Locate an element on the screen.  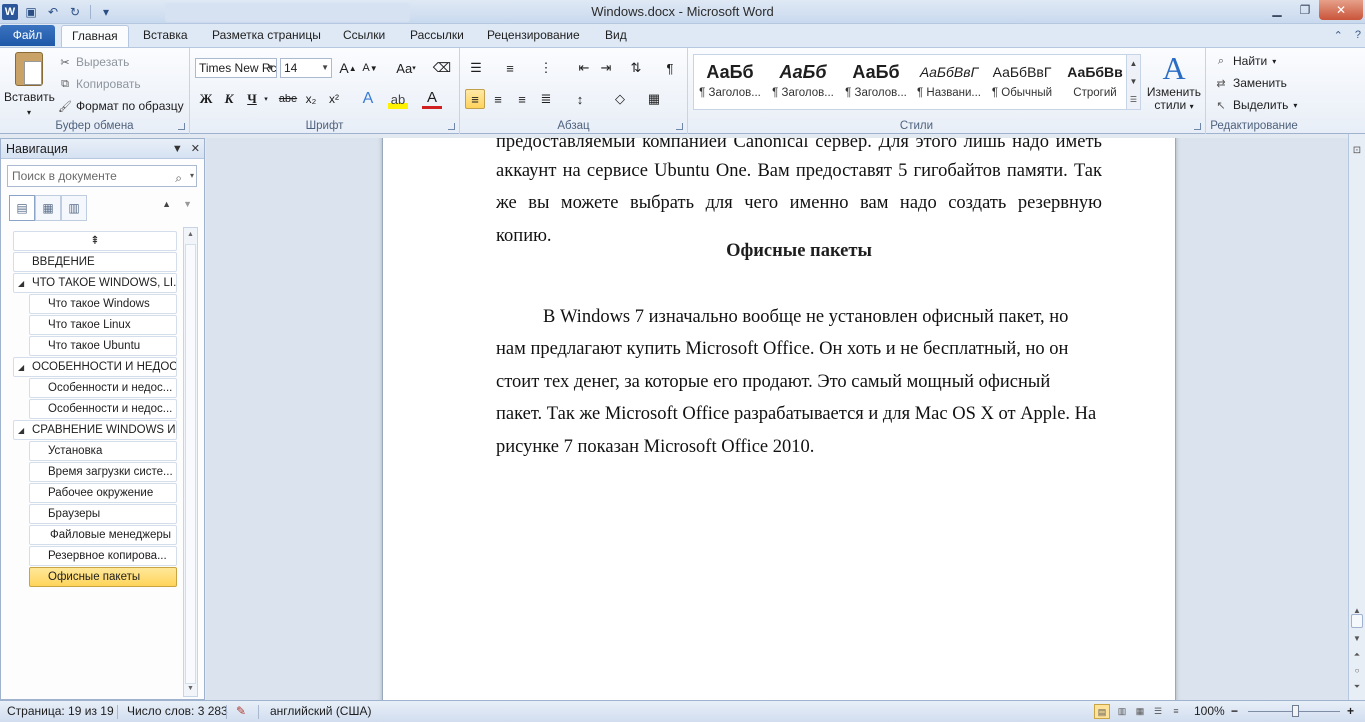
vertical-scroll-thumb is located at coordinates (1357, 621).